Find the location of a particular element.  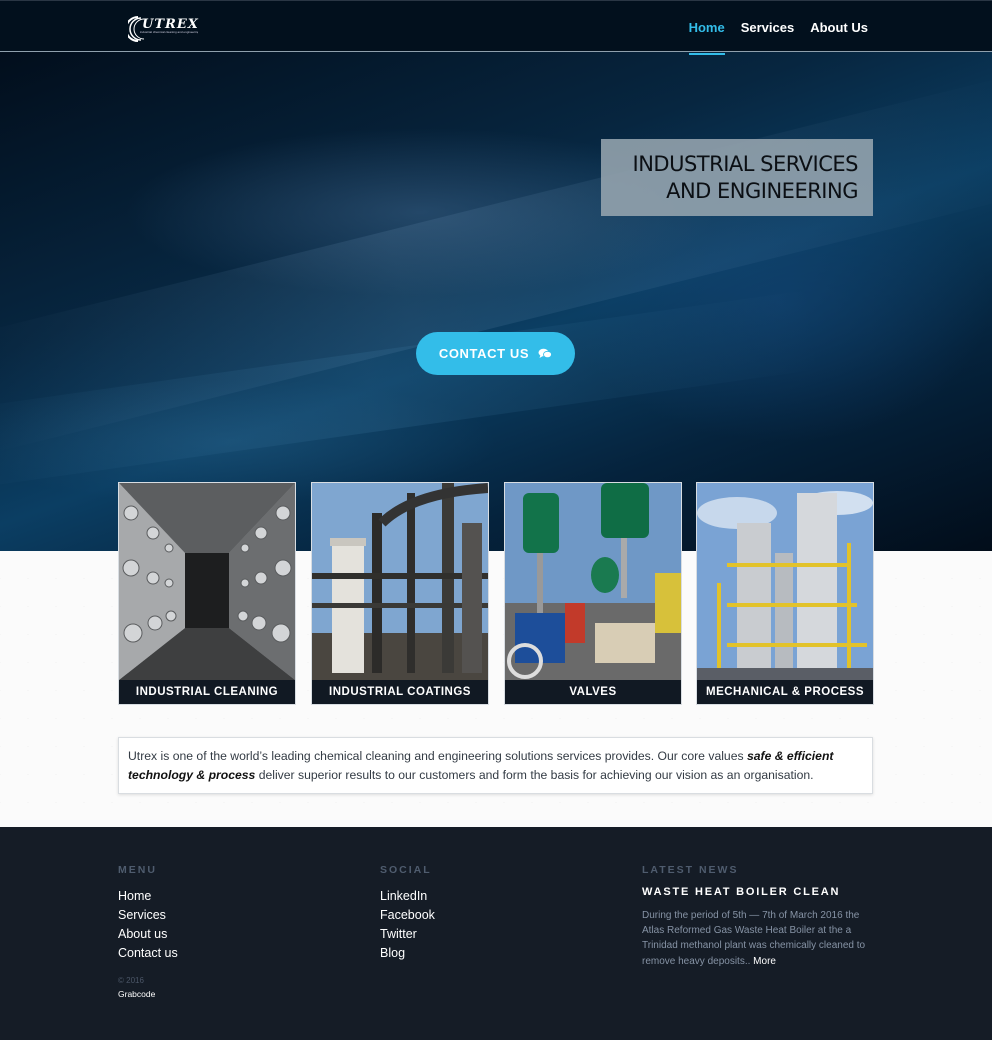

site-credit: Grabcode is located at coordinates (137, 994).